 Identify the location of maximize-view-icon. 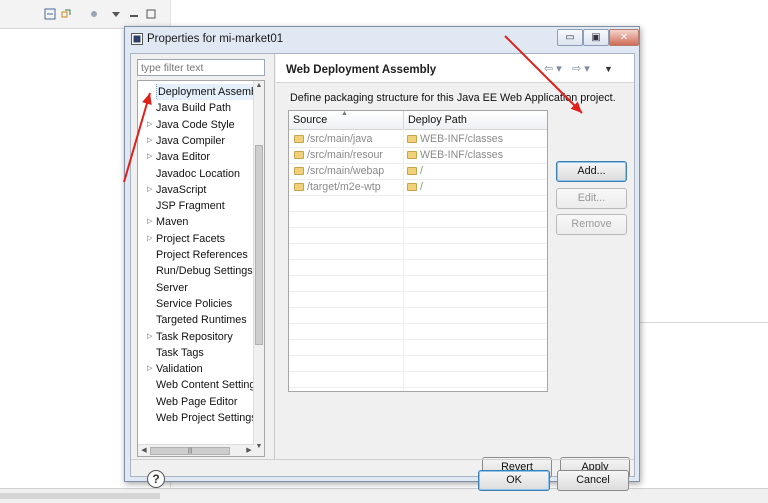
(151, 14).